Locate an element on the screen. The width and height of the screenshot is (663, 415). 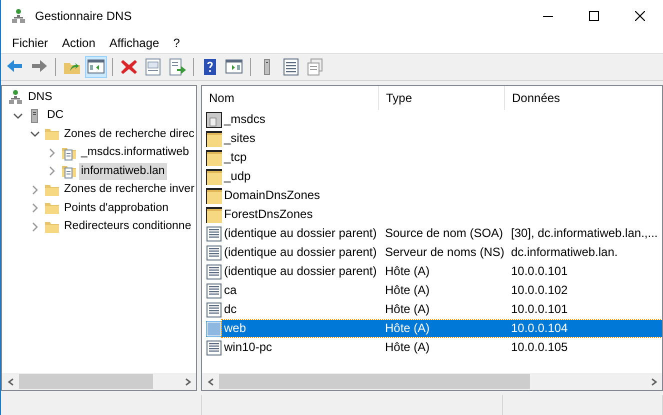
table-cell-text: web is located at coordinates (235, 328).